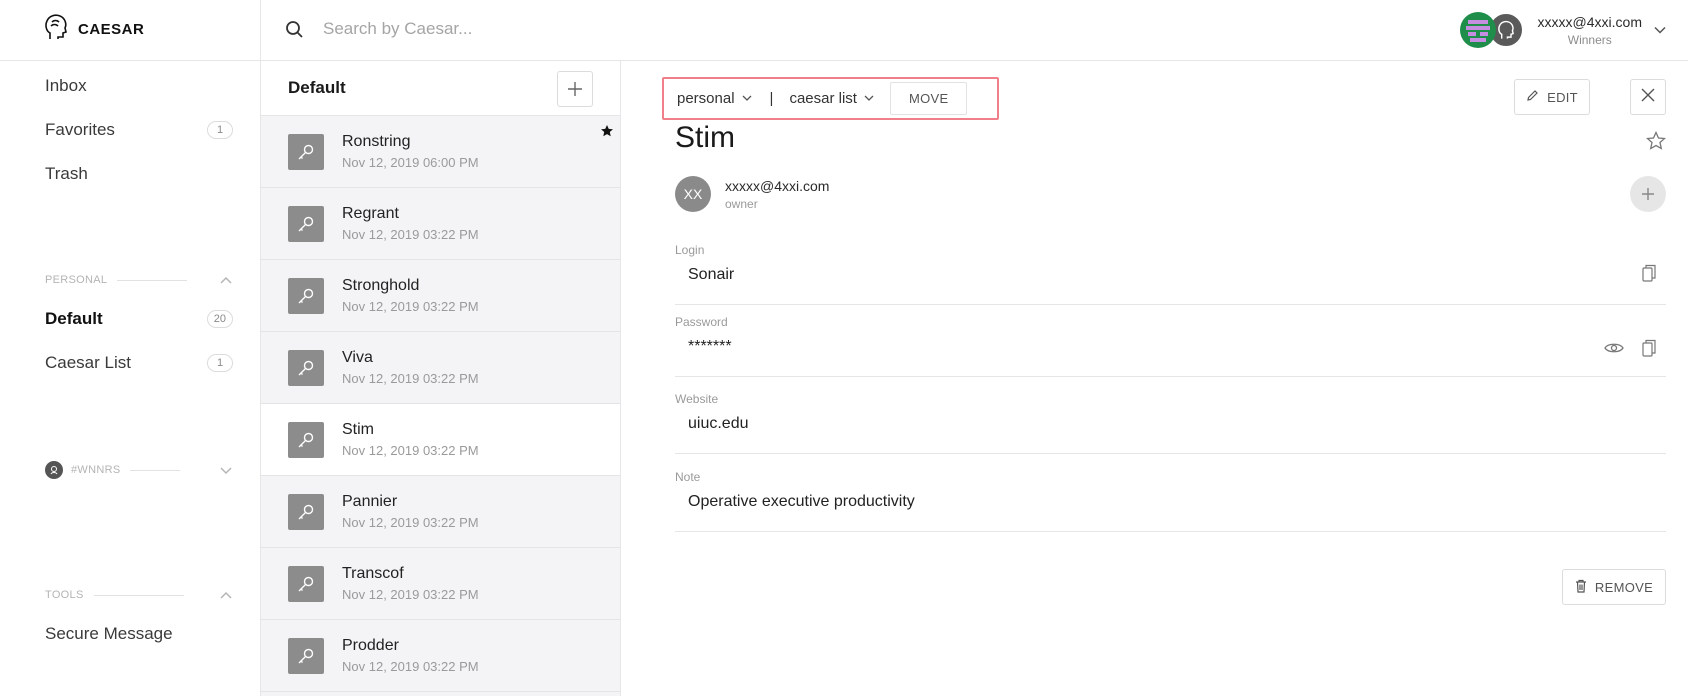 The image size is (1688, 696). Describe the element at coordinates (376, 141) in the screenshot. I see `list-item-name: Ronstring` at that location.